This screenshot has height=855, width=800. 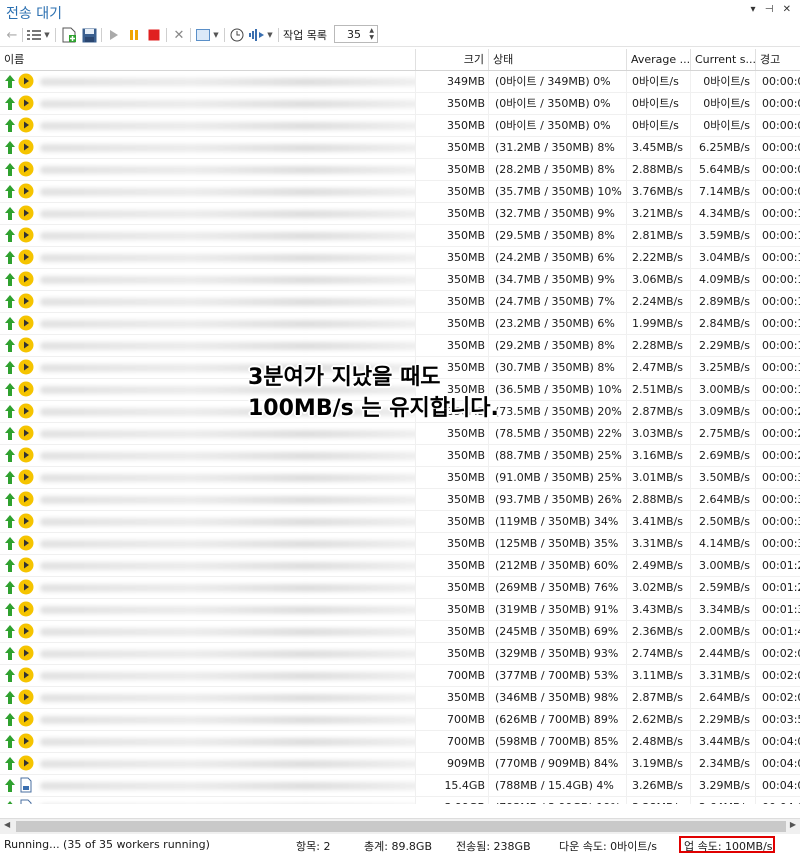 I want to click on select-dropdown-icon: ▼, so click(x=216, y=35).